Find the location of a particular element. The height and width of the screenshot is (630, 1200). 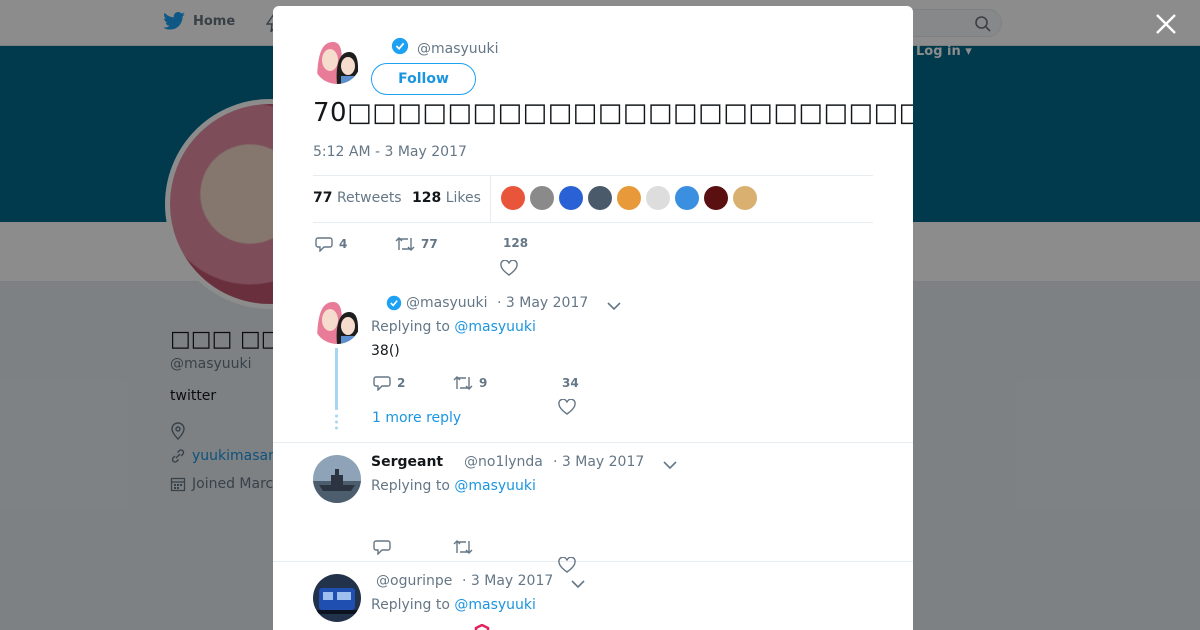

retweets-count: 77 is located at coordinates (323, 198).